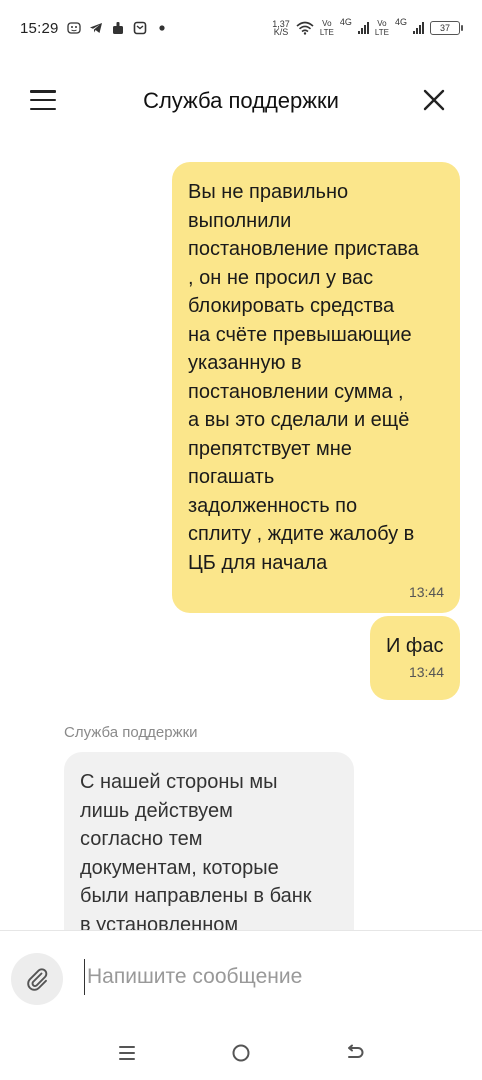  What do you see at coordinates (196, 896) in the screenshot?
I see `message-line: были направлены в банк` at bounding box center [196, 896].